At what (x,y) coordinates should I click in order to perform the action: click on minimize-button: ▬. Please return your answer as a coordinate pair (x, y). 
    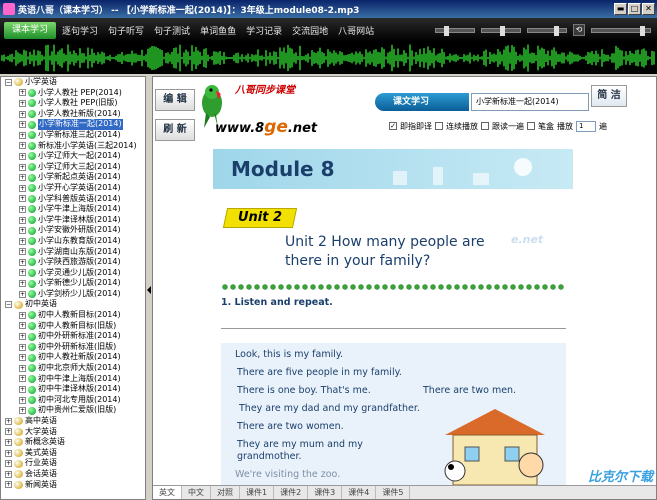
    Looking at the image, I should click on (620, 9).